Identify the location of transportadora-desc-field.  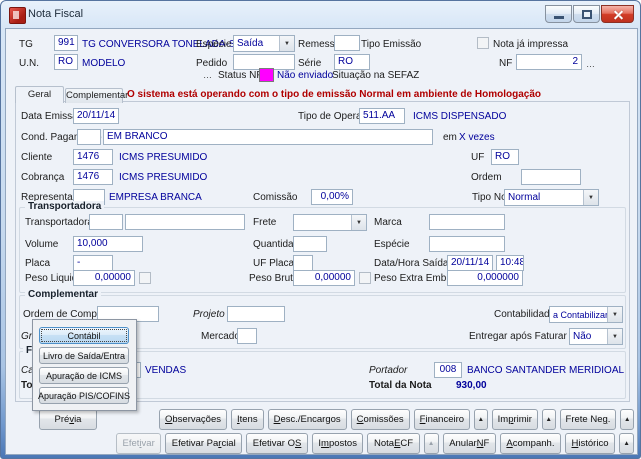
(185, 222).